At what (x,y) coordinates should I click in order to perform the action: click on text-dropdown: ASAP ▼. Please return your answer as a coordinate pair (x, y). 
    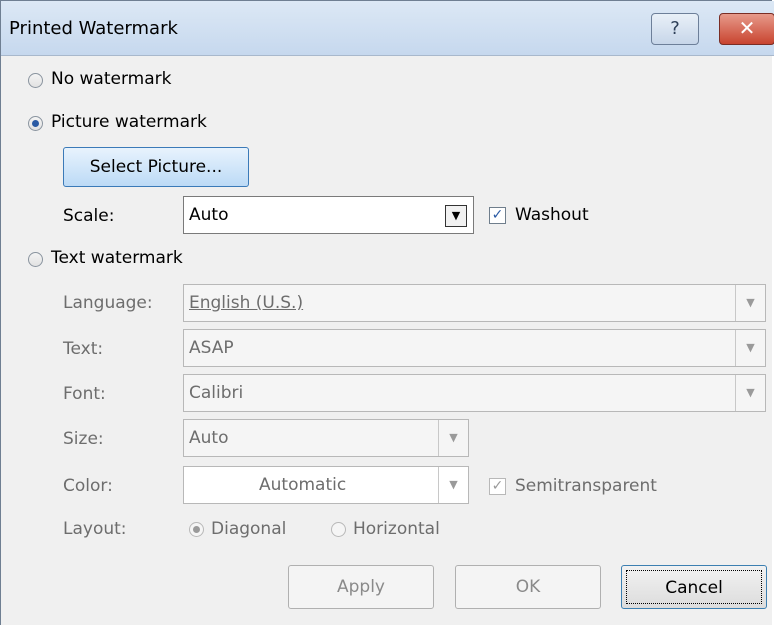
    Looking at the image, I should click on (474, 348).